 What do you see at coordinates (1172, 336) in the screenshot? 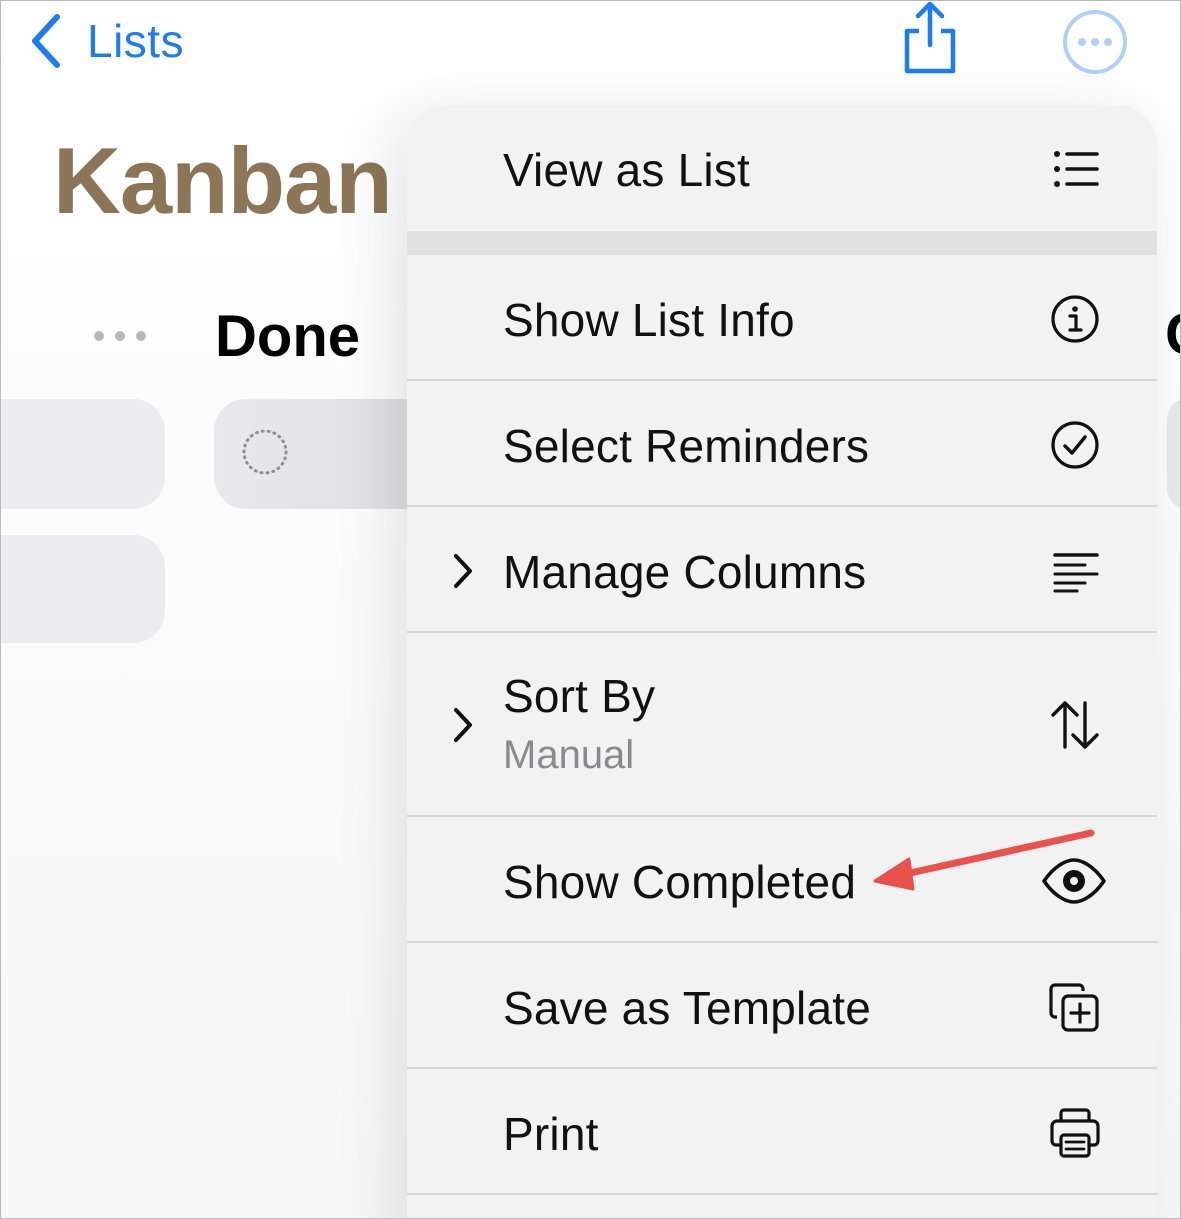
I see `next-column-title: C` at bounding box center [1172, 336].